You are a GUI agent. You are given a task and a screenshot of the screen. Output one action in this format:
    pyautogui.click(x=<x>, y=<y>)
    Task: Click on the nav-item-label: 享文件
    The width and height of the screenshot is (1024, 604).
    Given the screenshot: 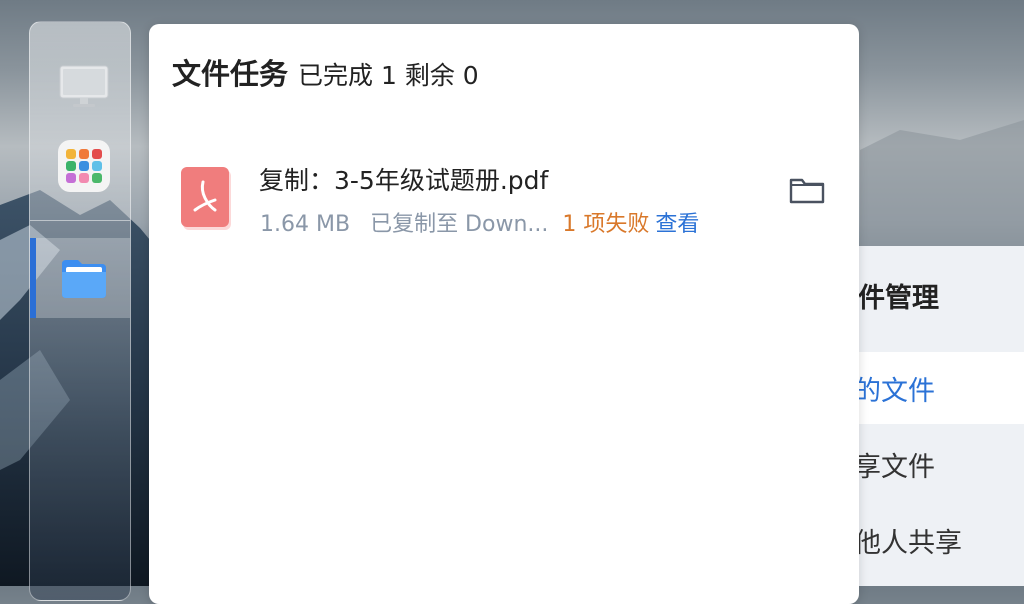 What is the action you would take?
    pyautogui.click(x=894, y=467)
    